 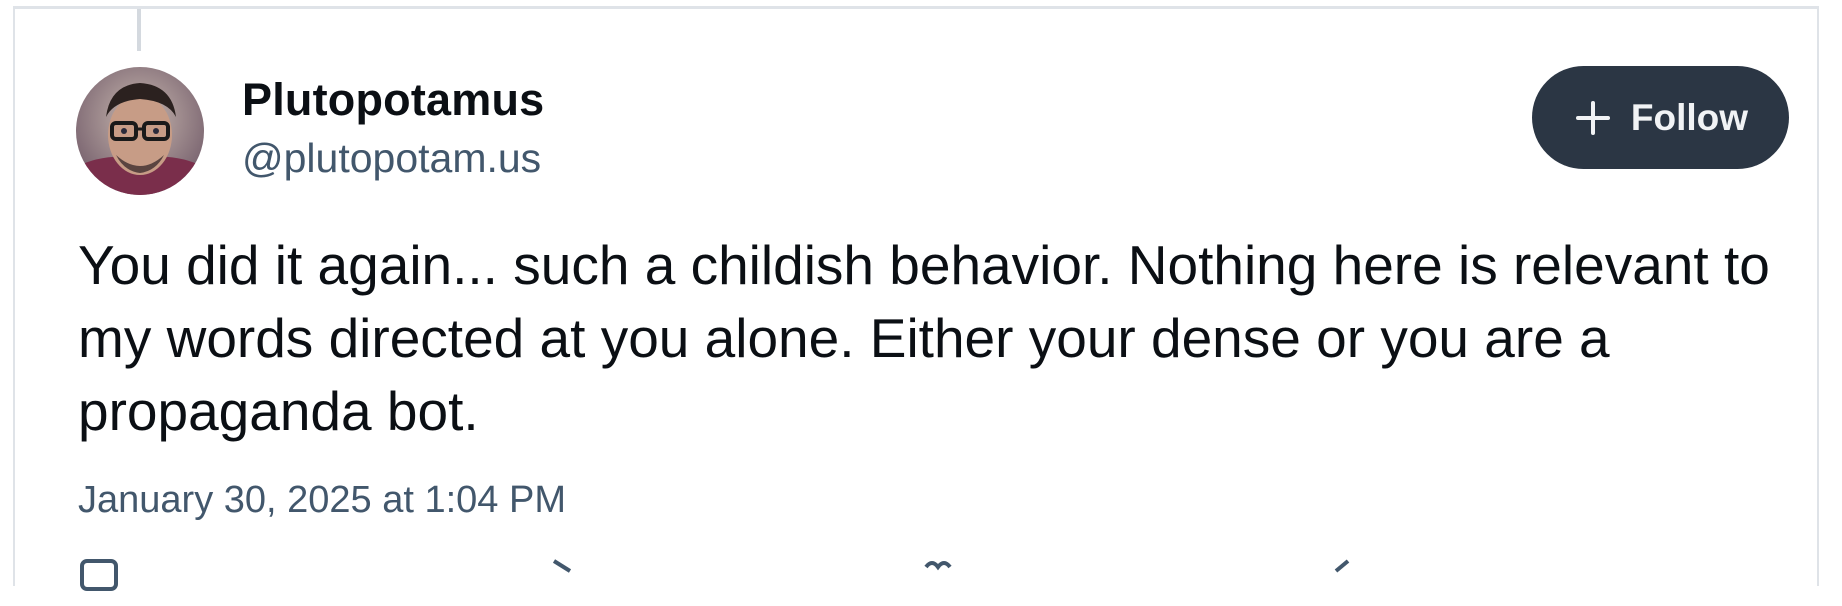 I want to click on share-icon, so click(x=1350, y=579).